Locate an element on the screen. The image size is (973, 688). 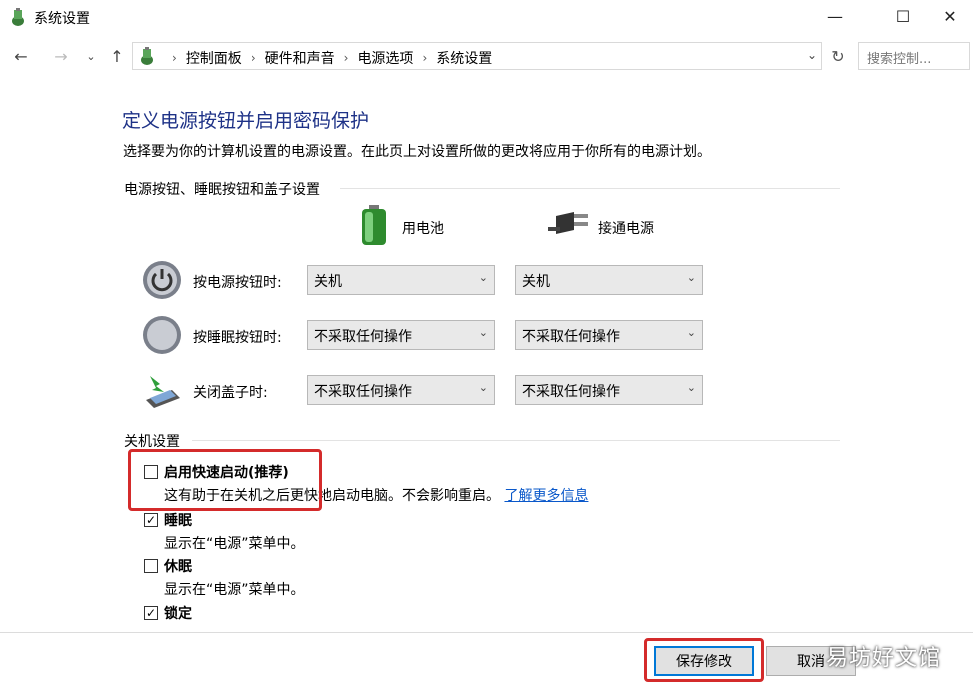
power-button-label: 按电源按钮时: is located at coordinates (237, 283).